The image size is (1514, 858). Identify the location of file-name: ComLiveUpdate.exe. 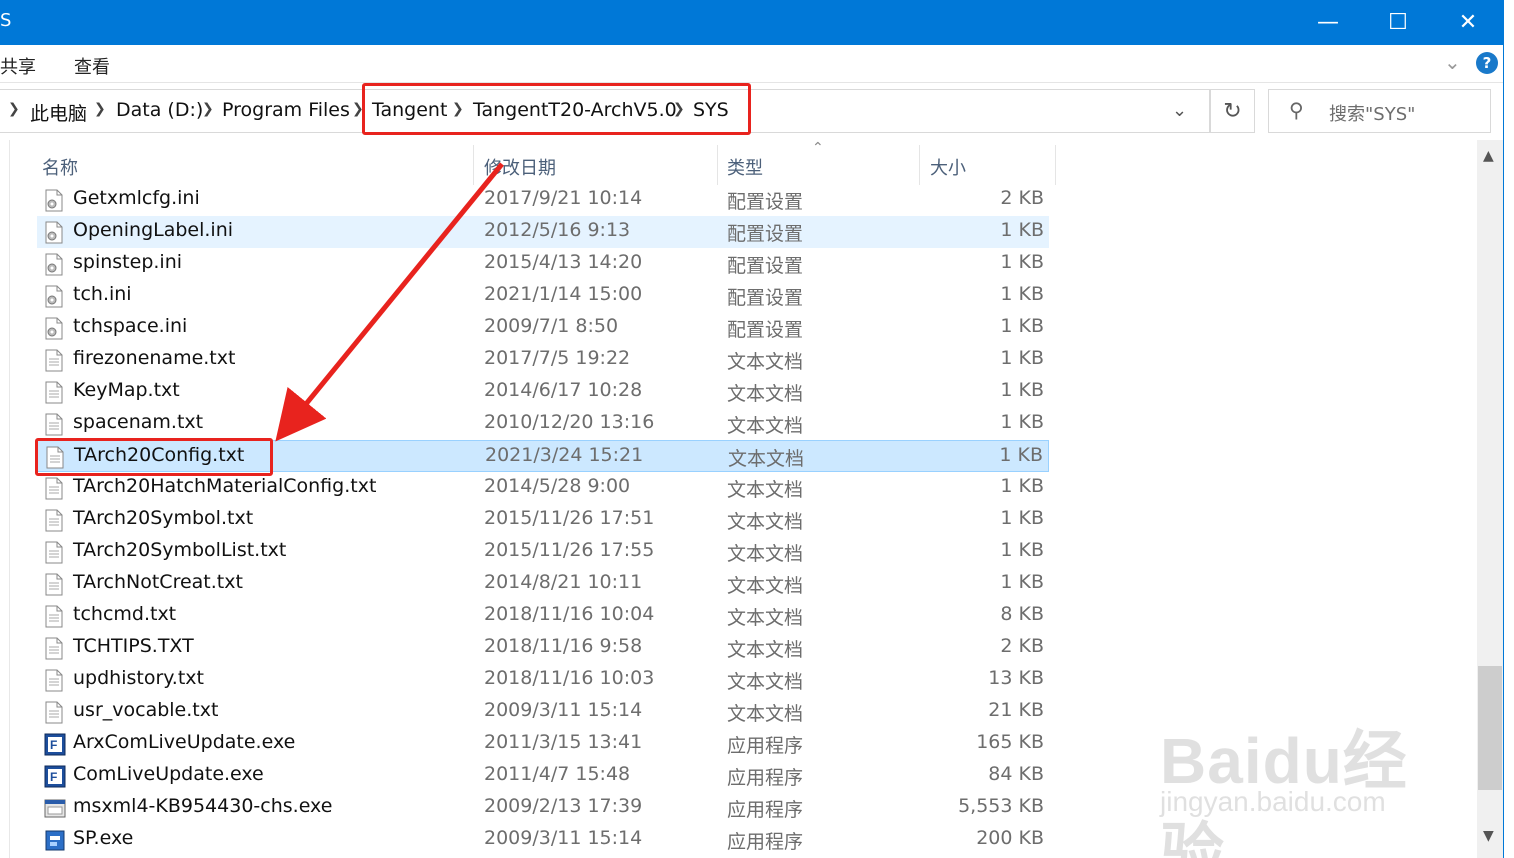
(168, 774).